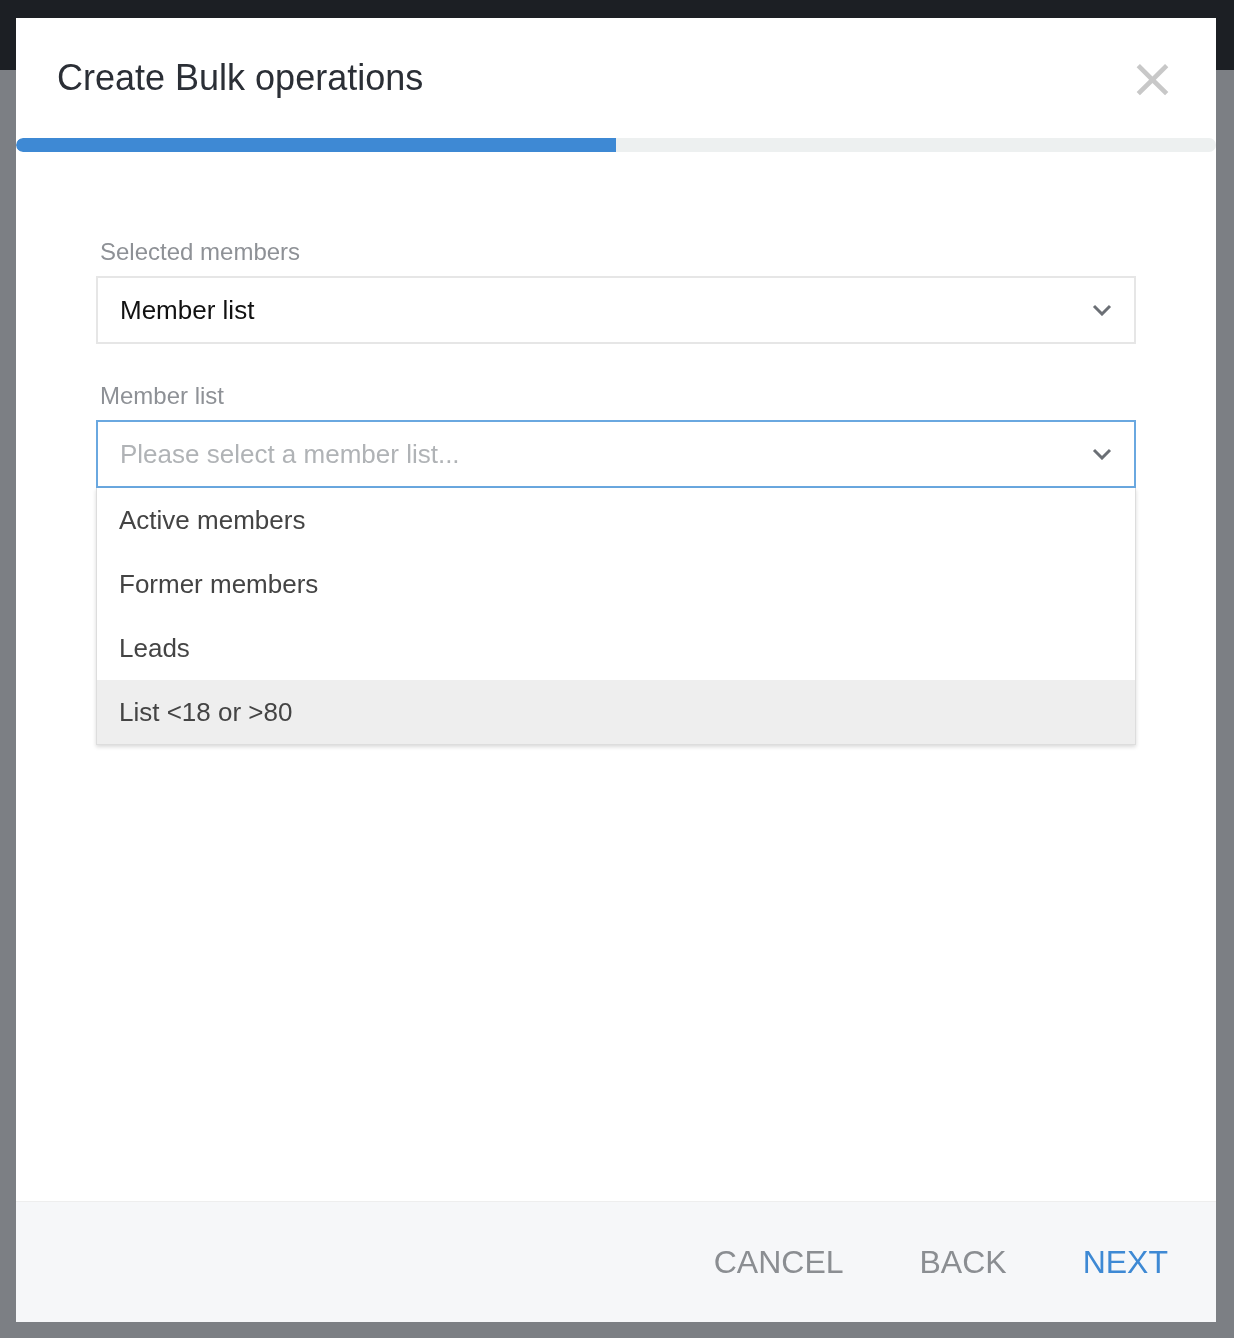 The width and height of the screenshot is (1234, 1338). I want to click on dropdown-field: Member list, so click(616, 310).